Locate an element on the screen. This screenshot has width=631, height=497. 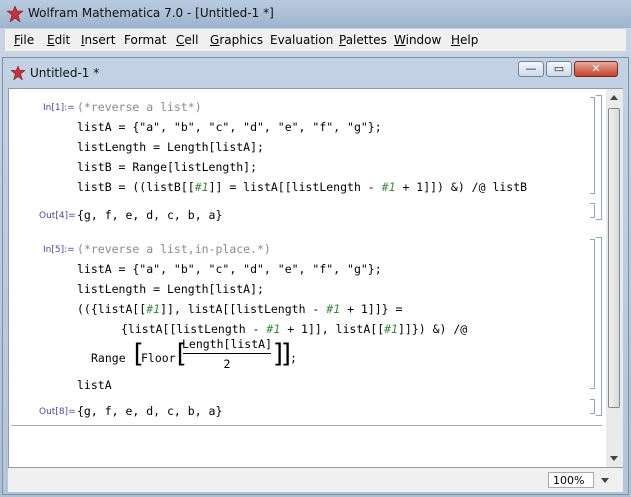
close-button: ✕ is located at coordinates (596, 69).